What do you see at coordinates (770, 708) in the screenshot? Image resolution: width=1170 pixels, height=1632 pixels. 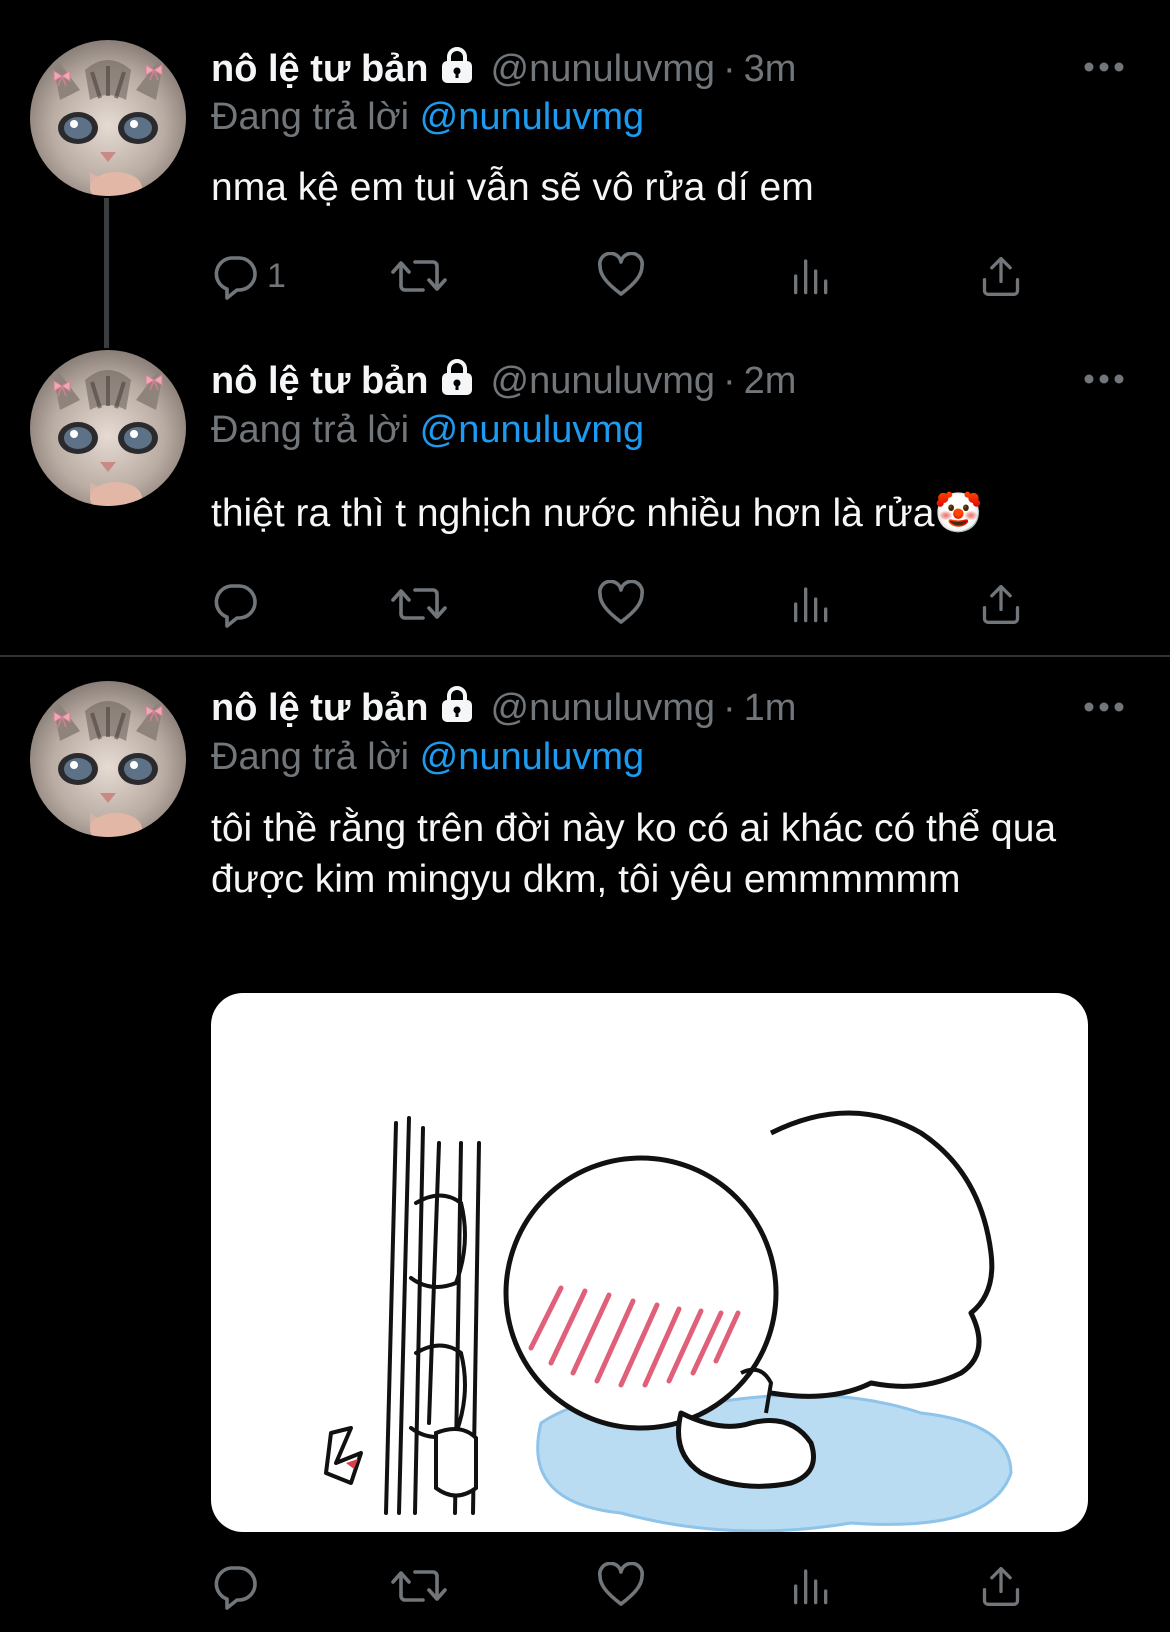 I see `timestamp: 1m` at bounding box center [770, 708].